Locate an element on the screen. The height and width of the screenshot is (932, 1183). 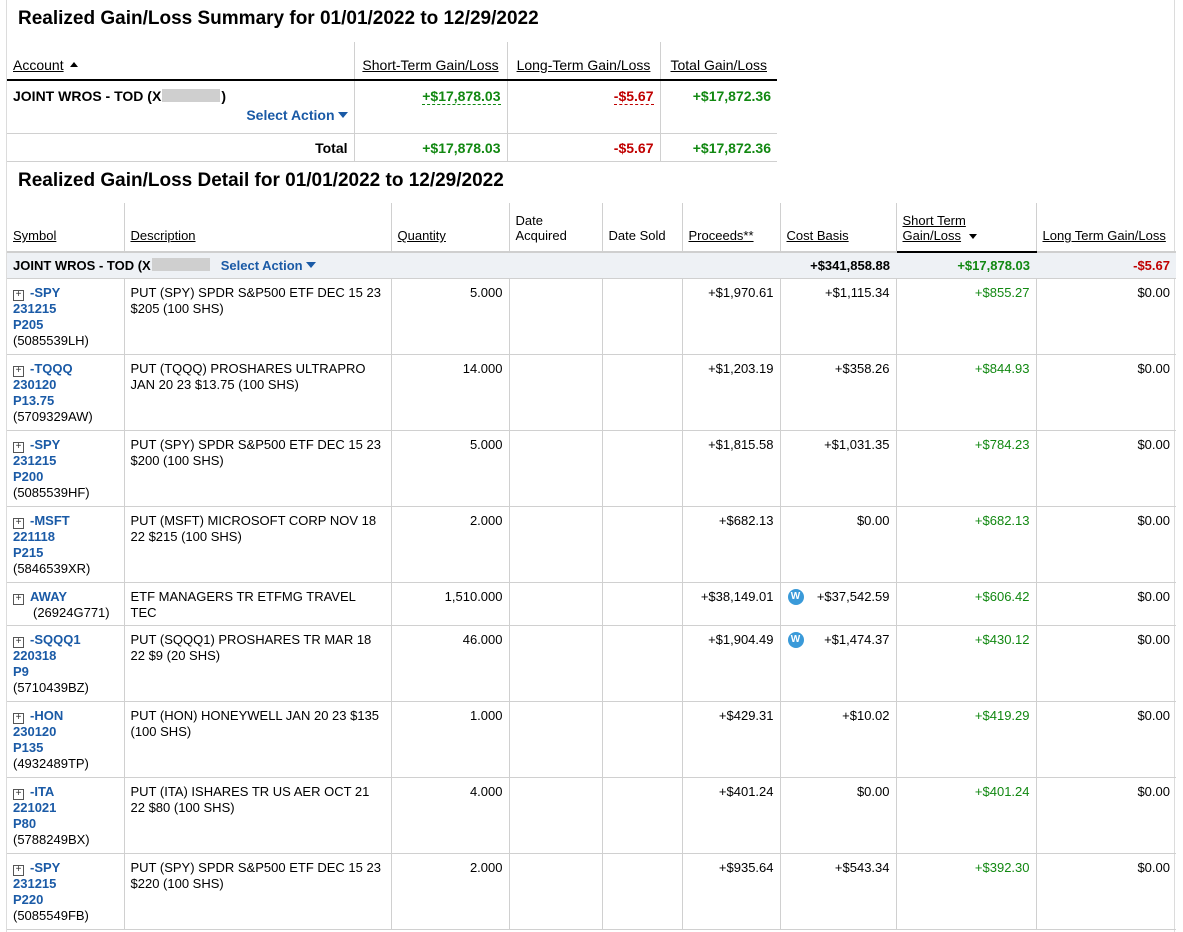
quantity-cell: 1.000 is located at coordinates (449, 739).